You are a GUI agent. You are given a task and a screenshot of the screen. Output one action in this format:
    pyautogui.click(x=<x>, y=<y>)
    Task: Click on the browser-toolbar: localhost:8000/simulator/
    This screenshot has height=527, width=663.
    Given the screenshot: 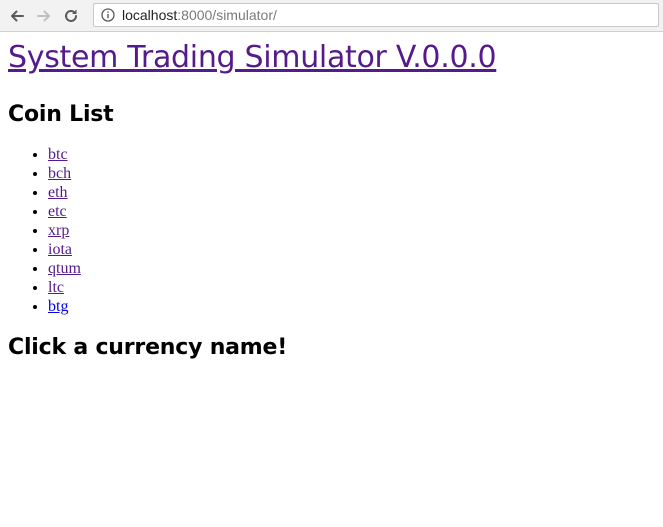 What is the action you would take?
    pyautogui.click(x=331, y=16)
    